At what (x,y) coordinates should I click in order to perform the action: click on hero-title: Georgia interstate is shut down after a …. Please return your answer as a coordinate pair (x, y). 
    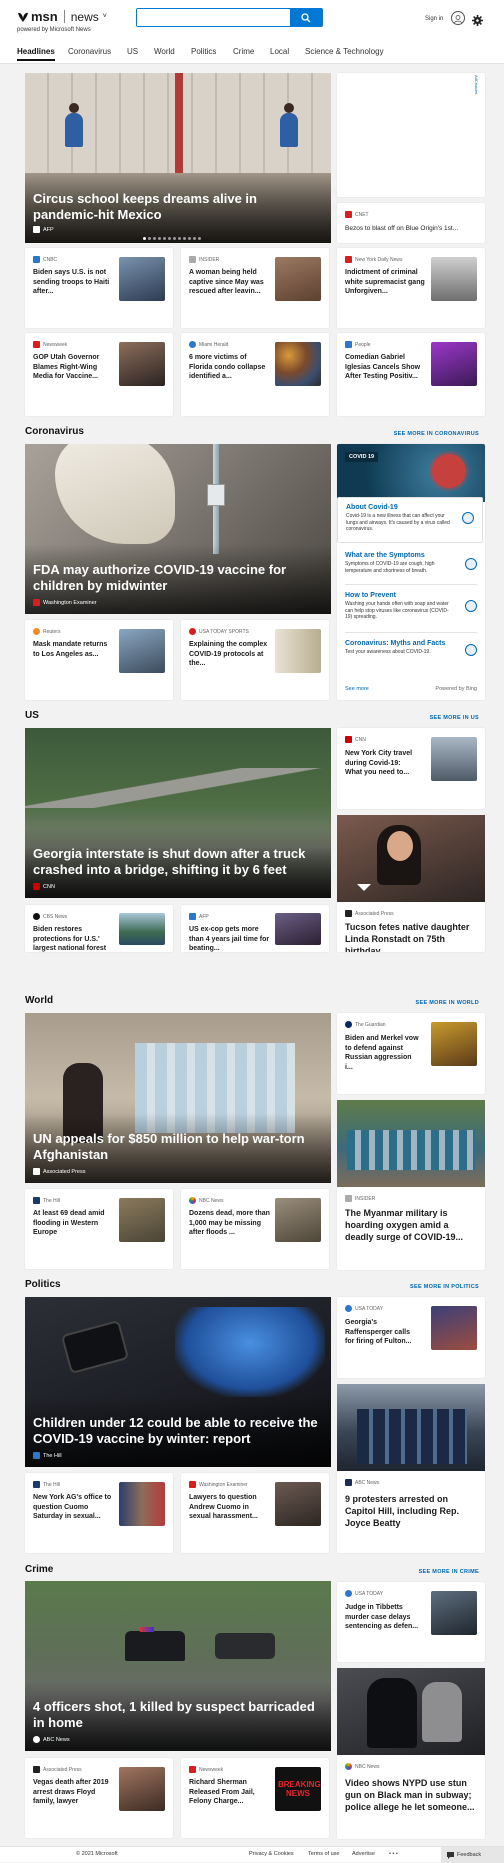
    Looking at the image, I should click on (178, 862).